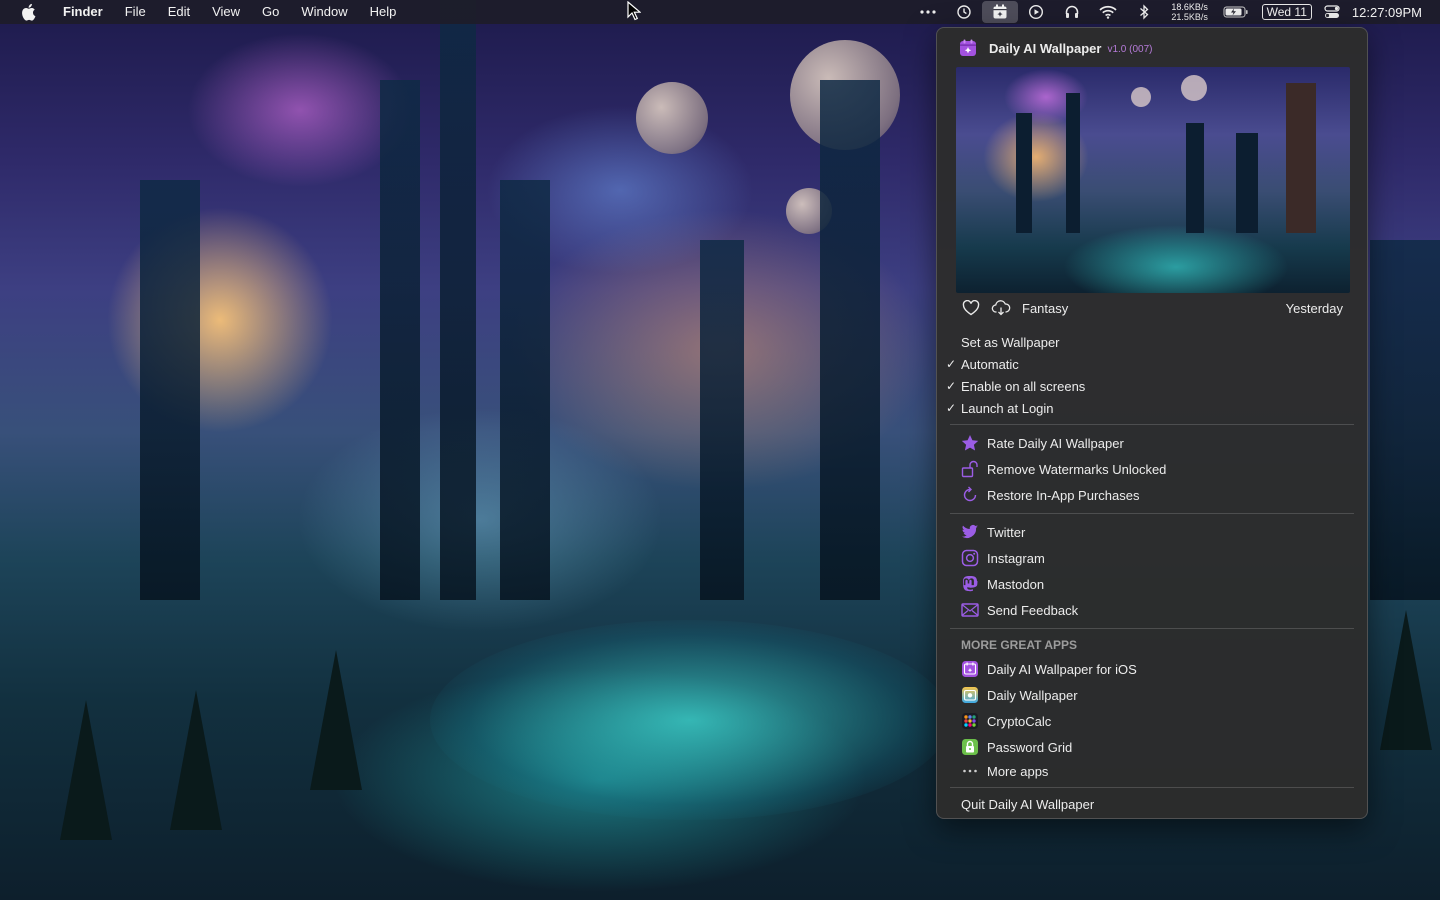  What do you see at coordinates (1028, 804) in the screenshot?
I see `quit-label: Quit Daily AI Wallpaper` at bounding box center [1028, 804].